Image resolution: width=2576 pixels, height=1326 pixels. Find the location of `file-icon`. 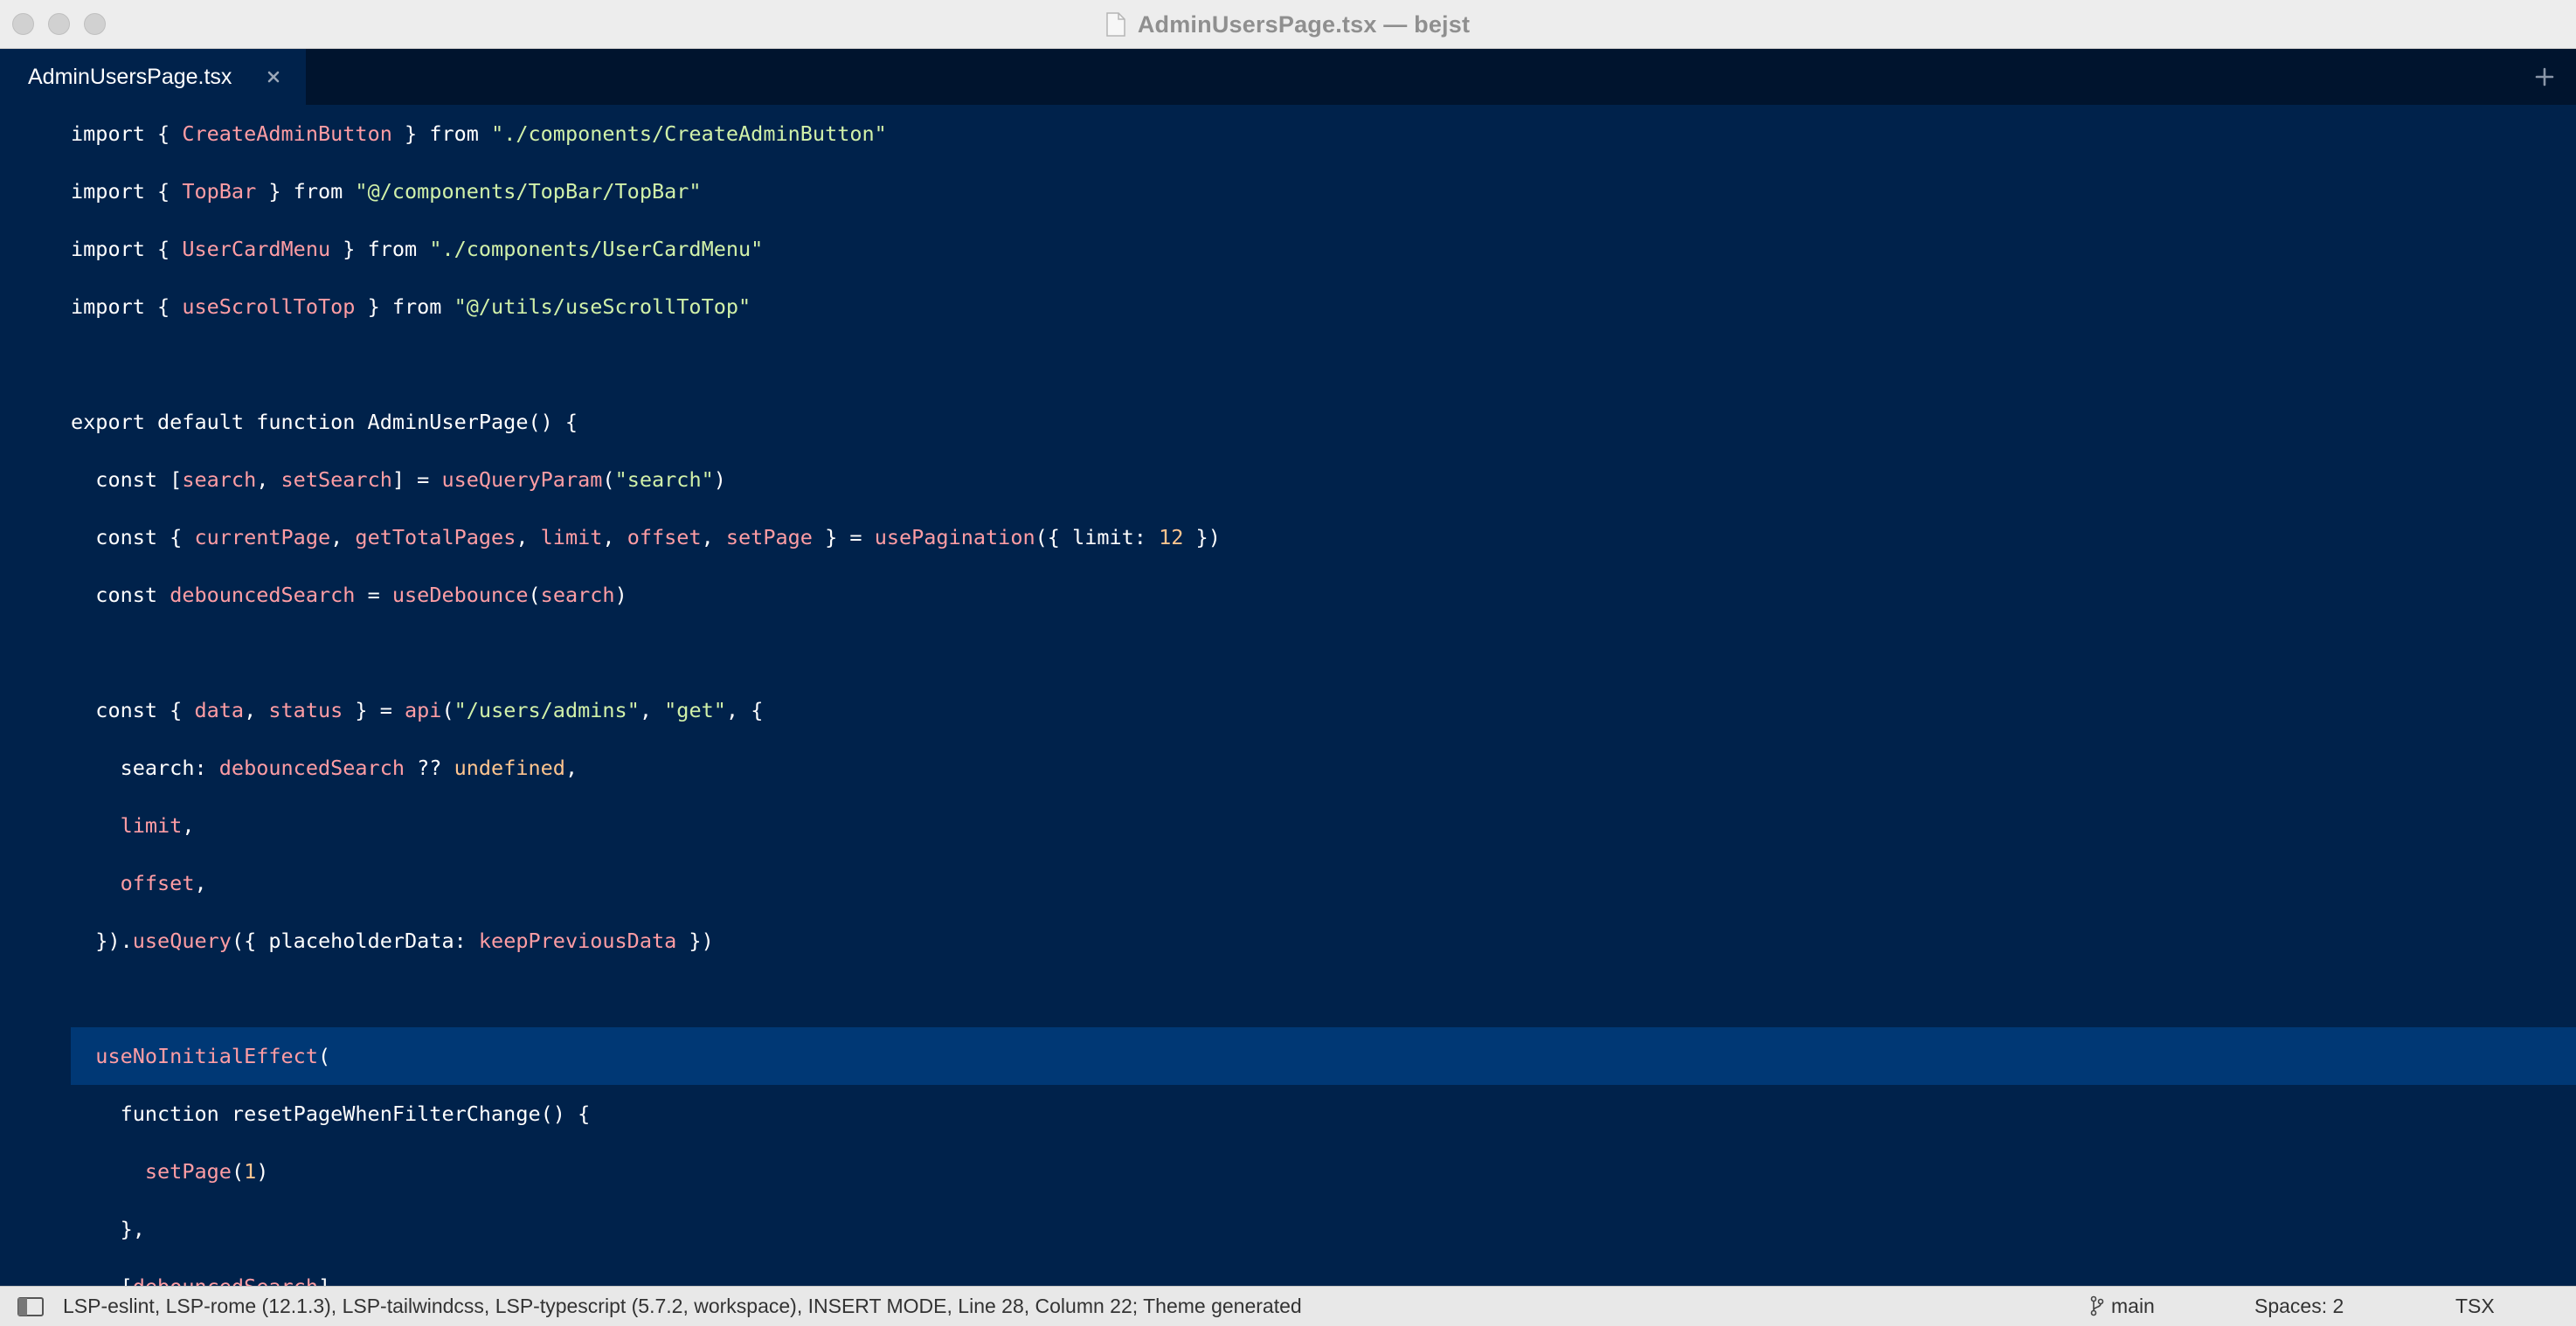

file-icon is located at coordinates (1115, 24).